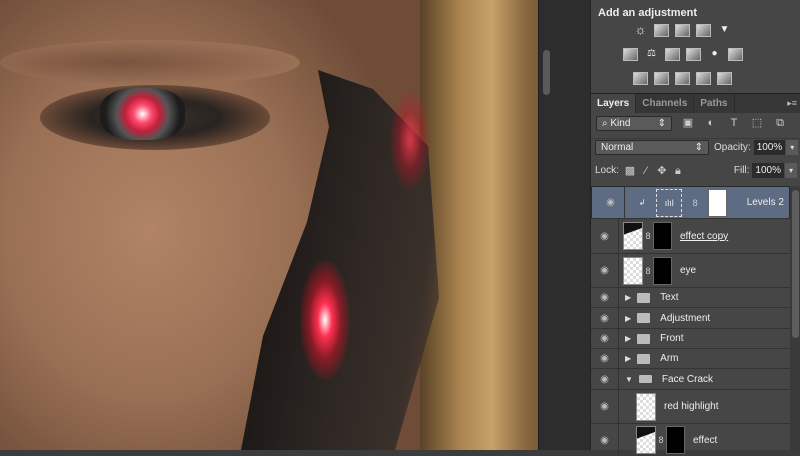  What do you see at coordinates (757, 123) in the screenshot?
I see `filter-shape-icon: ⬚` at bounding box center [757, 123].